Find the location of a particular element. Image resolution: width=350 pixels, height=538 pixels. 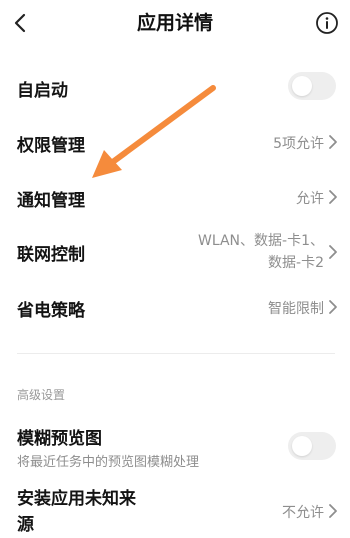

section-divider is located at coordinates (176, 353).